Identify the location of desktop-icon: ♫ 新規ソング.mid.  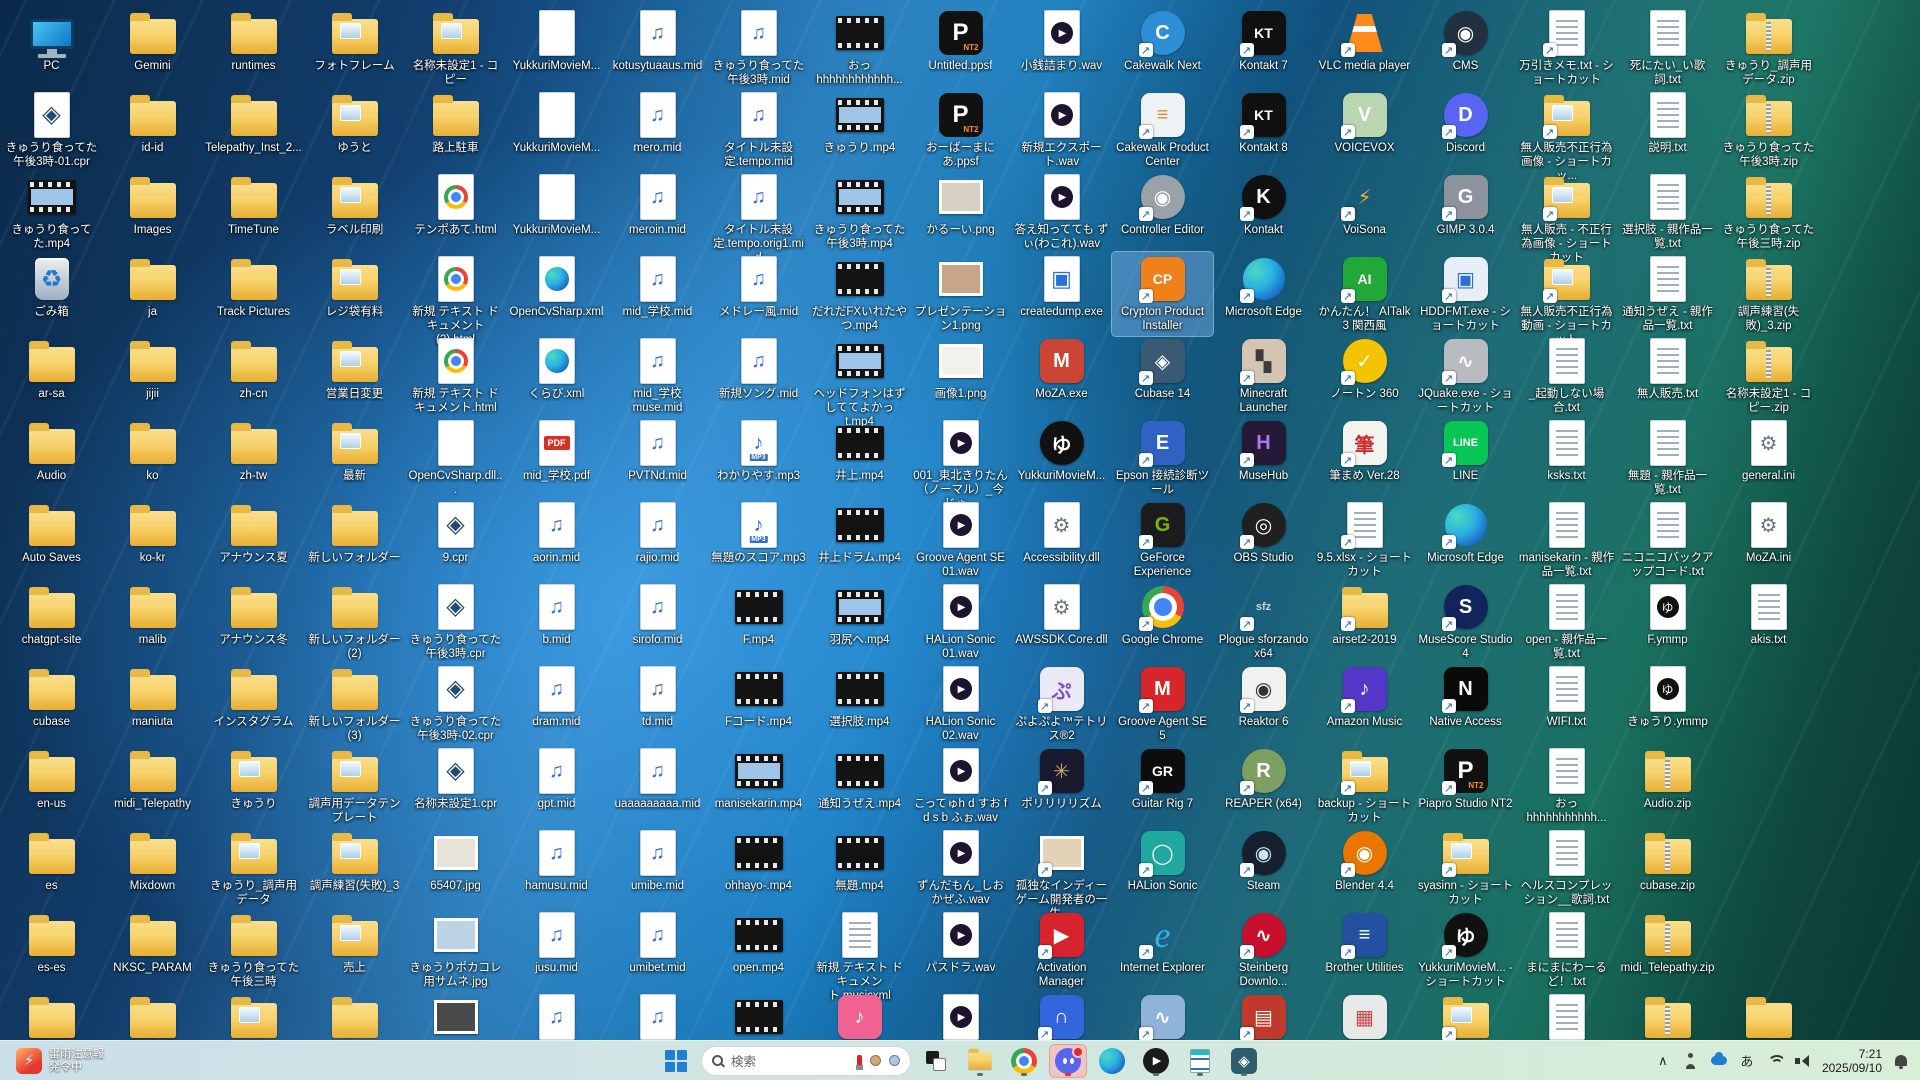
(758, 369).